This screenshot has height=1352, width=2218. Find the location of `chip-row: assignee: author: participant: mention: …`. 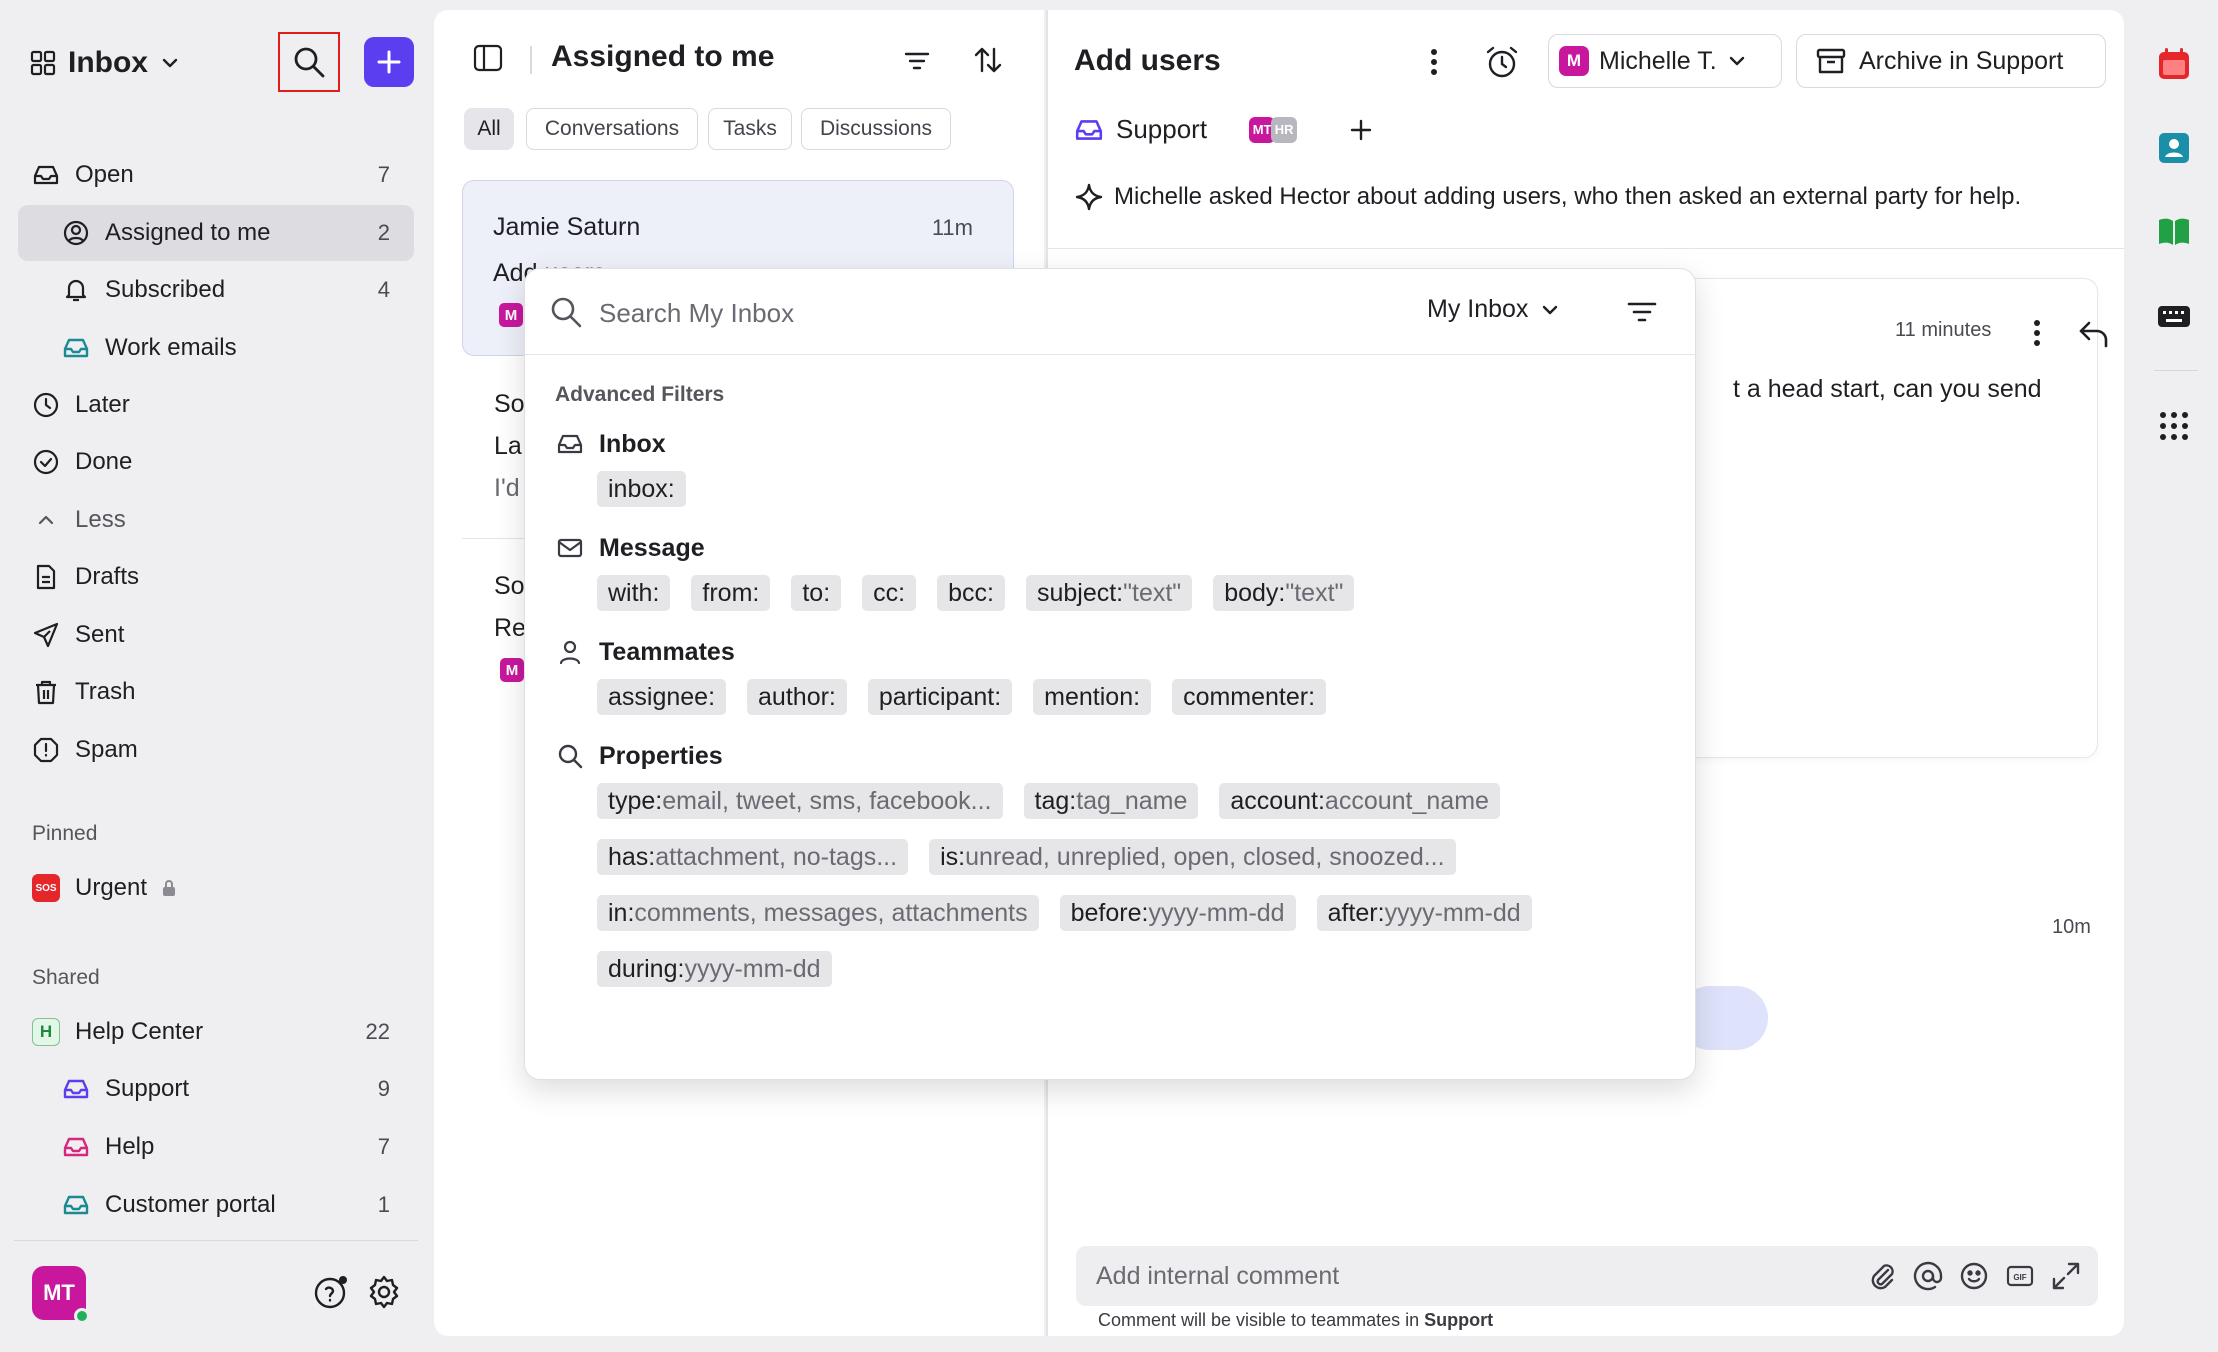

chip-row: assignee: author: participant: mention: … is located at coordinates (962, 697).